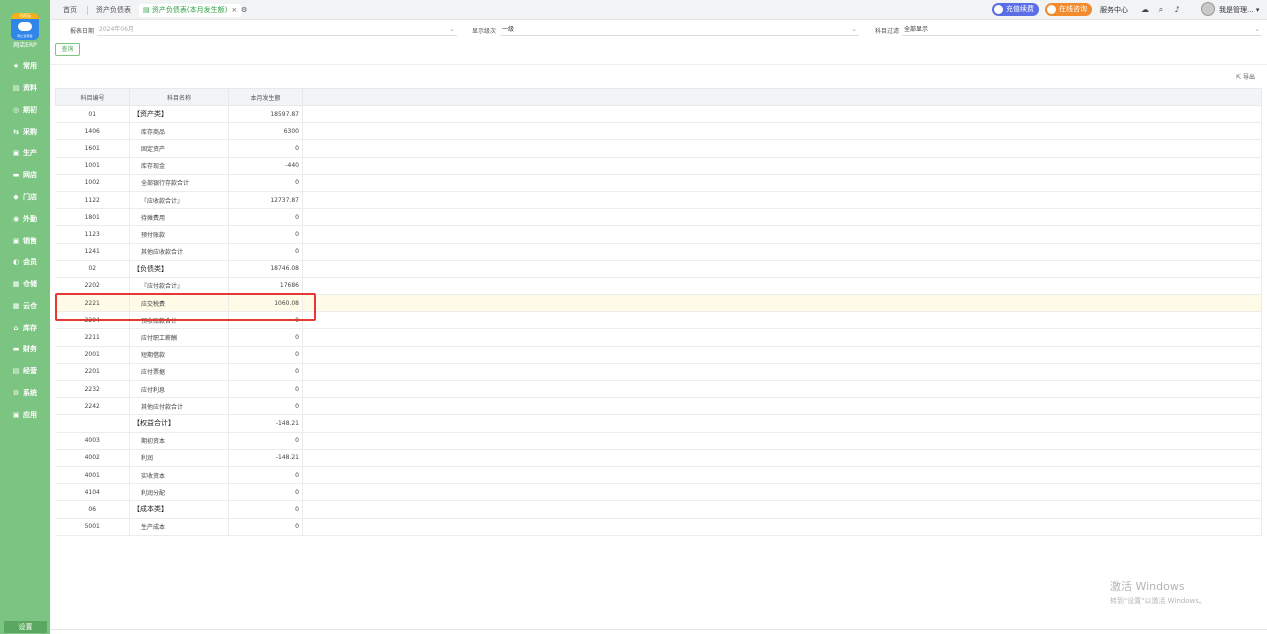 This screenshot has height=634, width=1267. What do you see at coordinates (658, 269) in the screenshot?
I see `table-row: 02 【负债类】 18746.08` at bounding box center [658, 269].